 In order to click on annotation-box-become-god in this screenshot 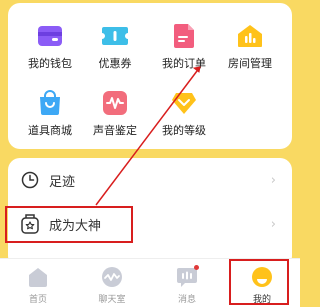, I will do `click(69, 224)`.